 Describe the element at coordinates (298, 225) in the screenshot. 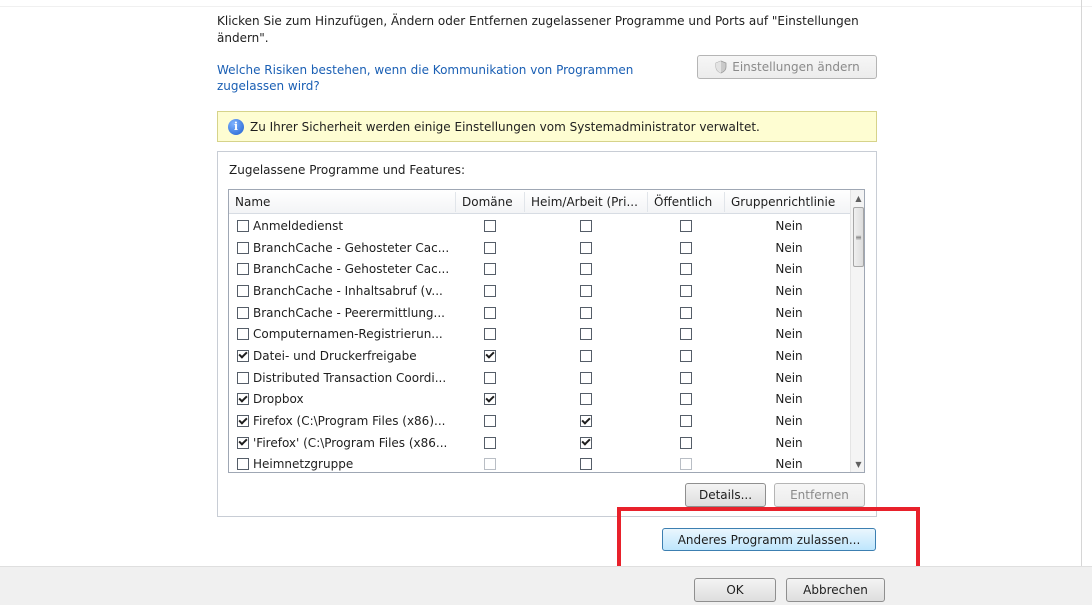

I see `program-name: Anmeldedienst` at that location.